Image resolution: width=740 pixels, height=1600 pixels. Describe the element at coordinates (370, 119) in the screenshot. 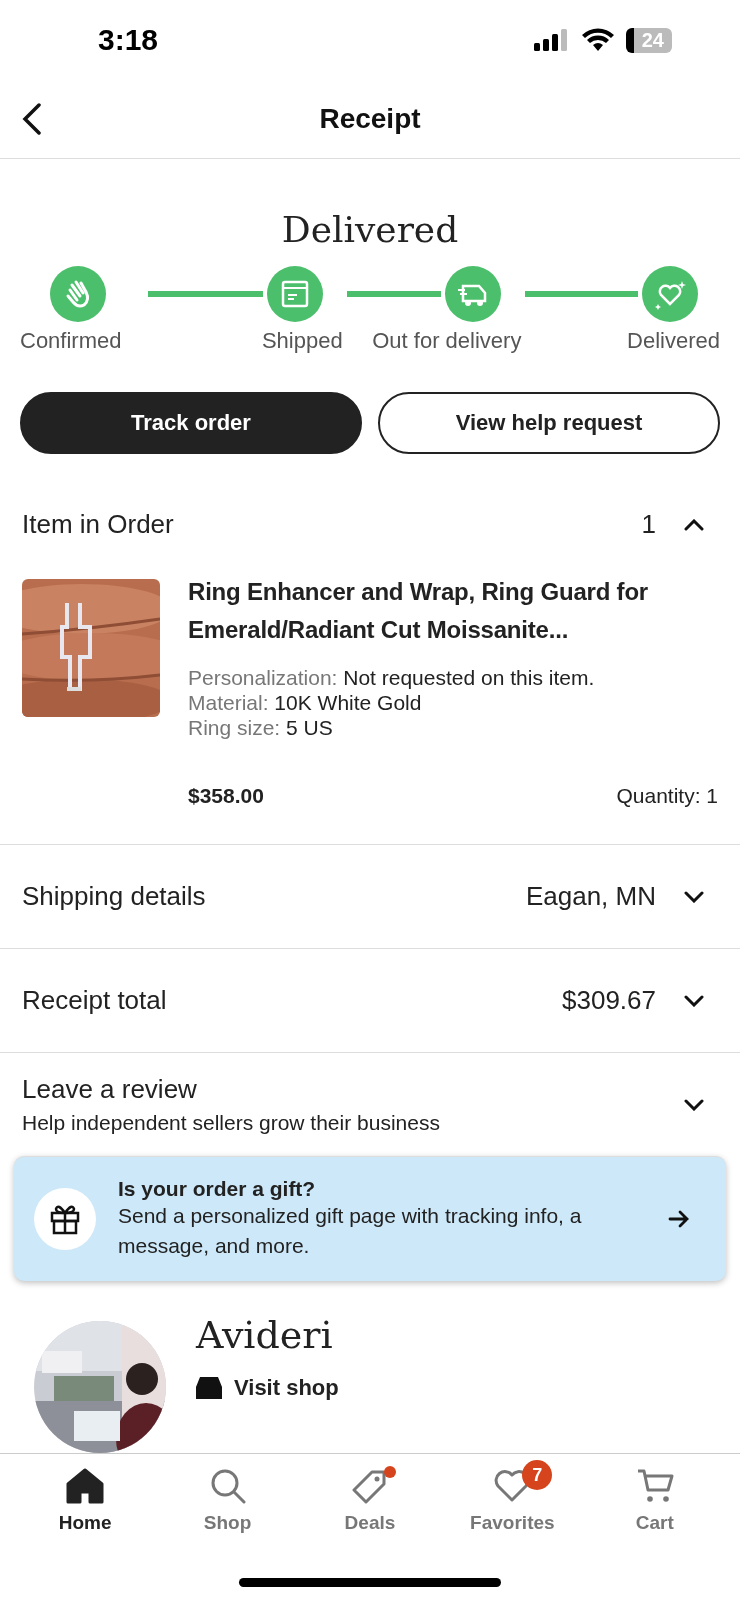

I see `page-title: Receipt` at that location.